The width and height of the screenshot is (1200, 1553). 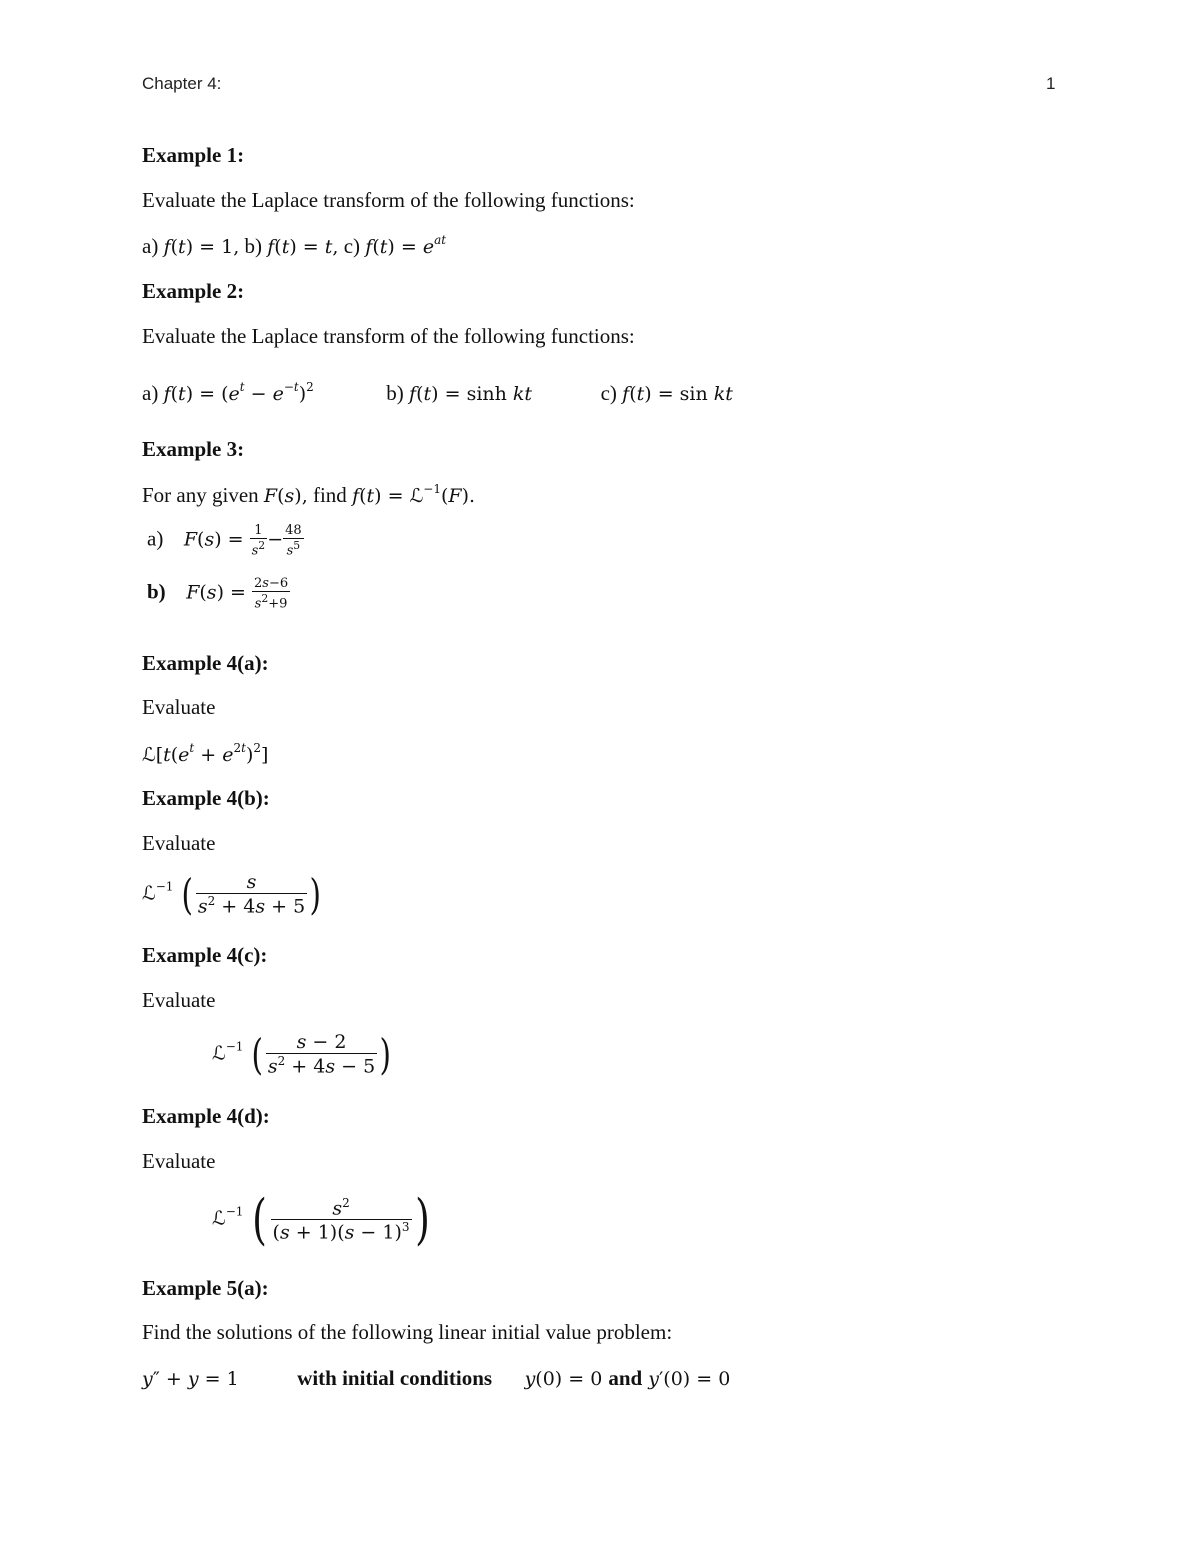 I want to click on math-rest: ) =, so click(x=307, y=247).